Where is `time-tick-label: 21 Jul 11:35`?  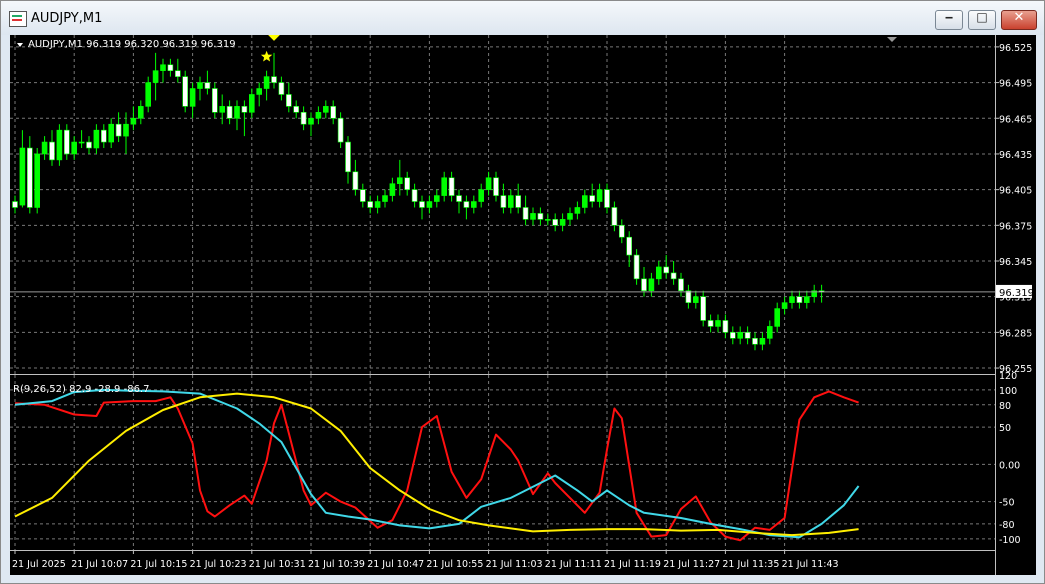
time-tick-label: 21 Jul 11:35 is located at coordinates (750, 564).